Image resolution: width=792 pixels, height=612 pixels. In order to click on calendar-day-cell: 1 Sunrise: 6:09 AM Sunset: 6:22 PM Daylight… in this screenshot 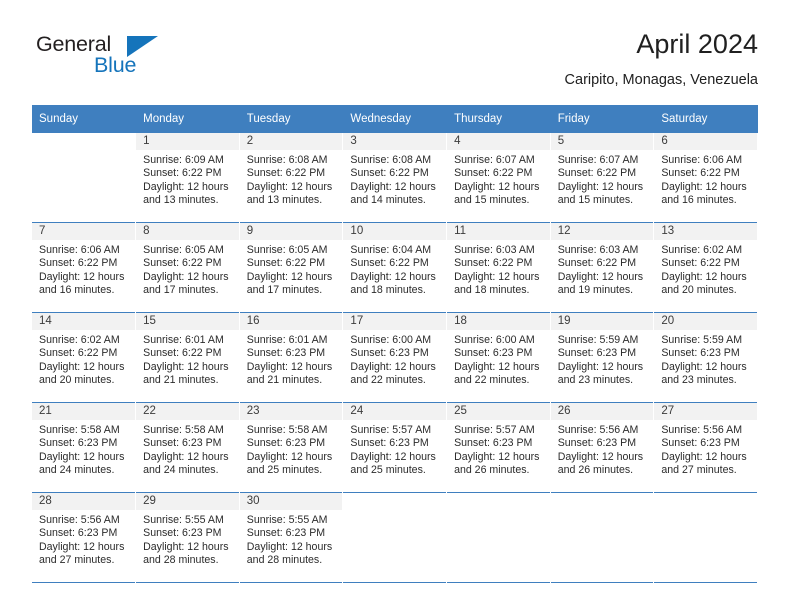, I will do `click(187, 178)`.